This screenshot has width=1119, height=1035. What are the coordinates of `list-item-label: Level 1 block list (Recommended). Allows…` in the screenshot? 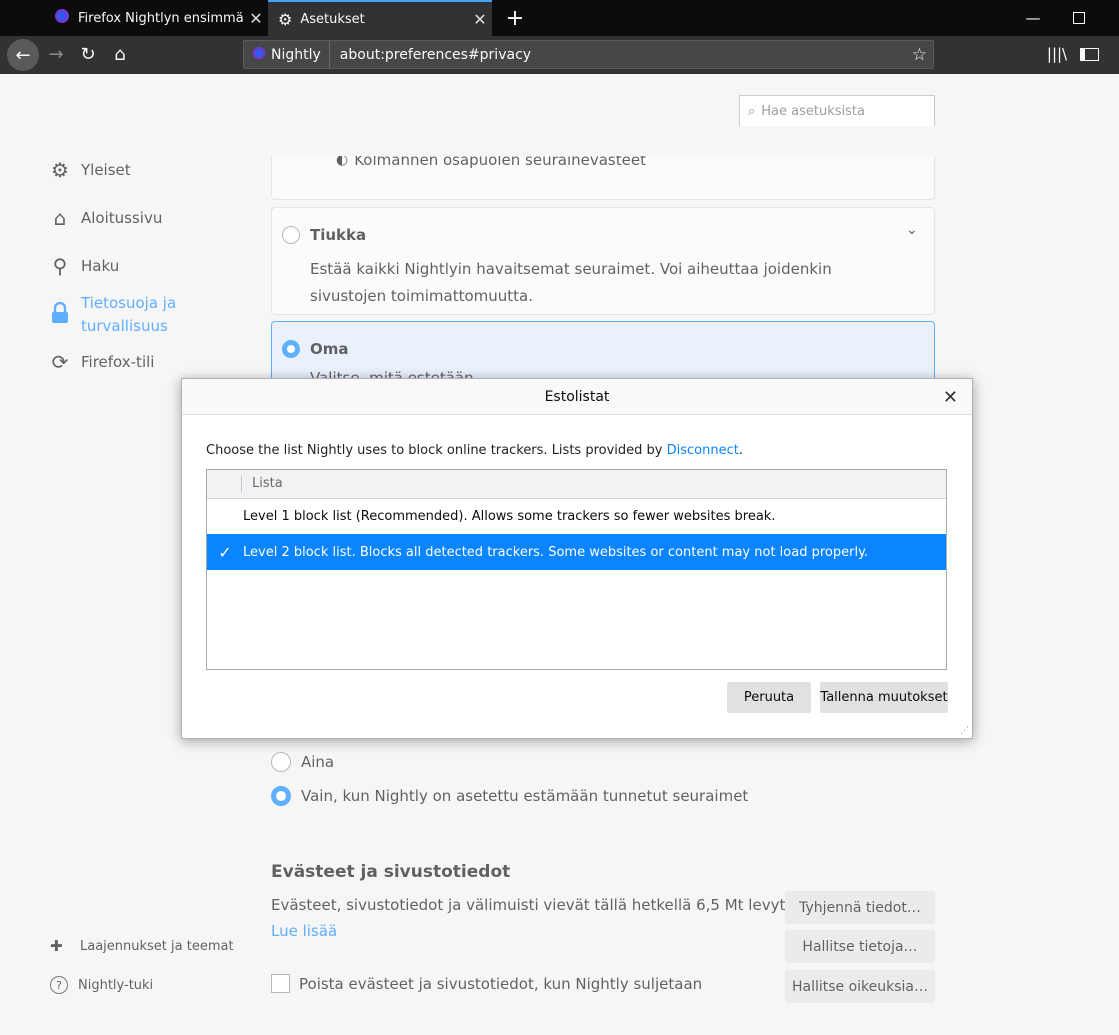 It's located at (509, 516).